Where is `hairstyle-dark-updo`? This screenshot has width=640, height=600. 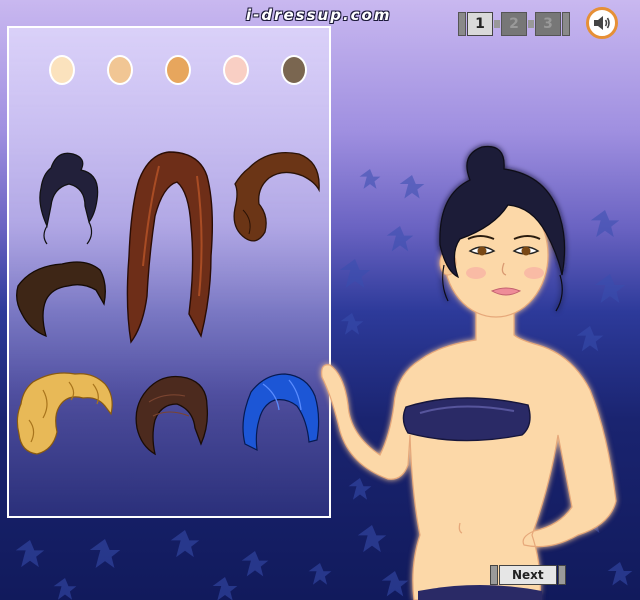 hairstyle-dark-updo is located at coordinates (69, 198).